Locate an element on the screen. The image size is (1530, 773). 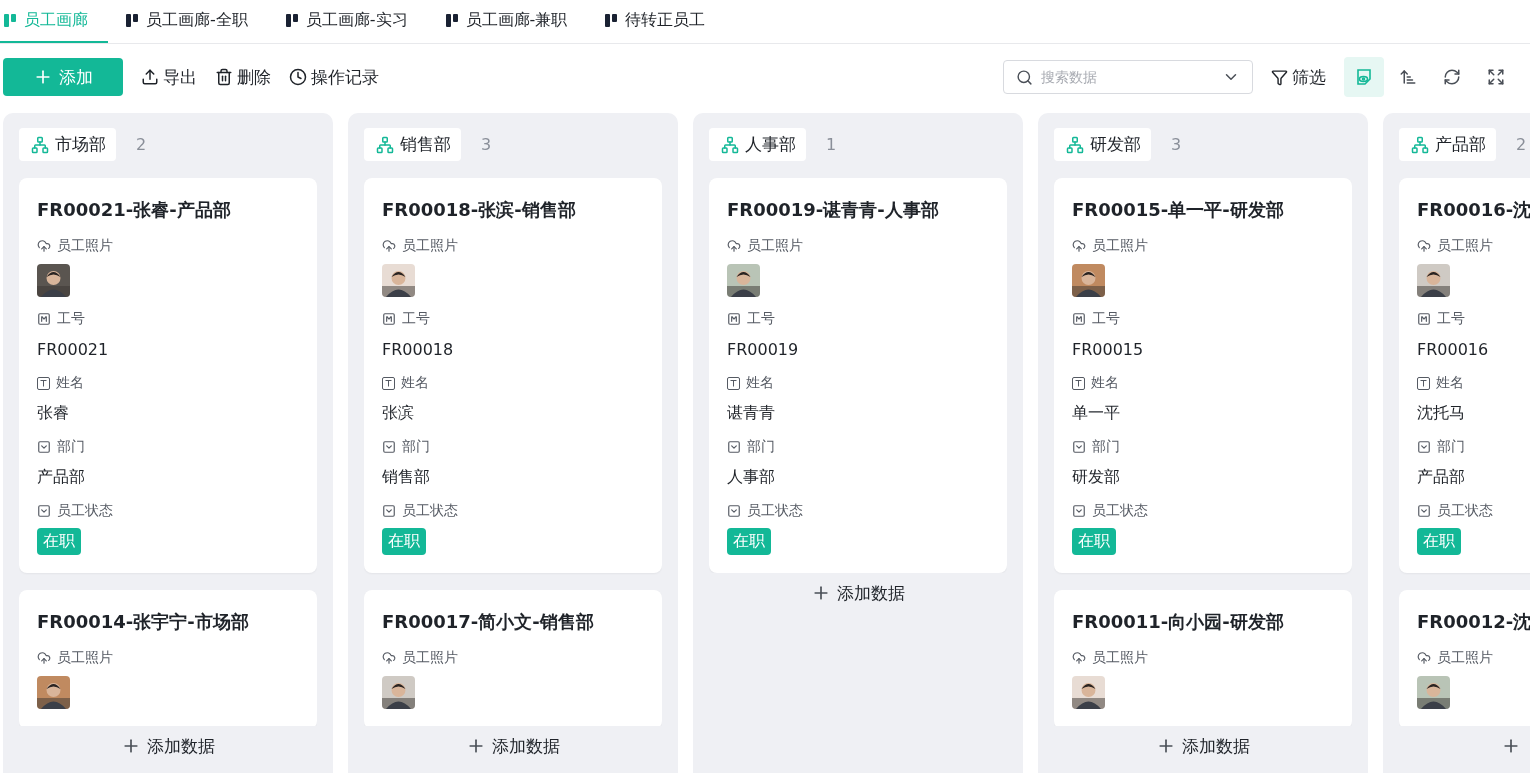
search-icon is located at coordinates (1024, 77).